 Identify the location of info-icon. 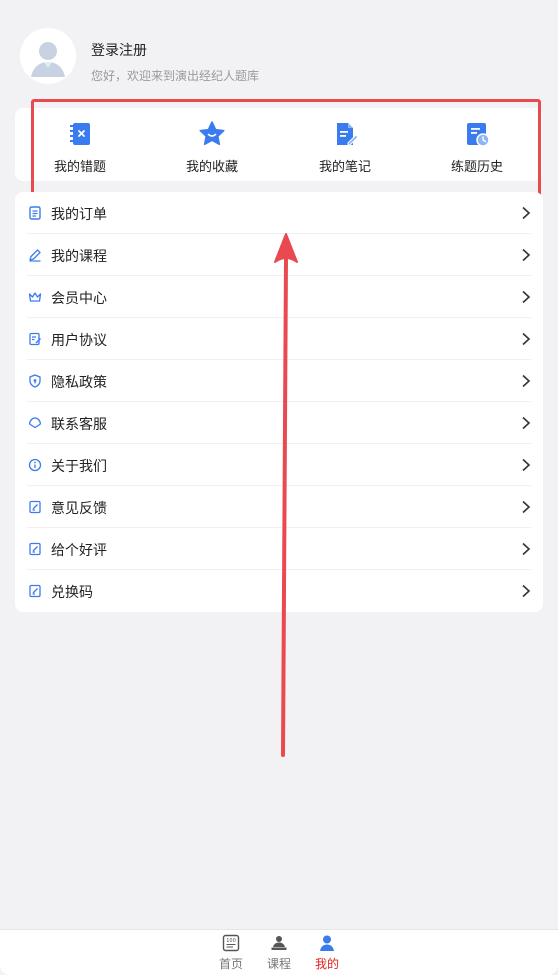
(35, 465).